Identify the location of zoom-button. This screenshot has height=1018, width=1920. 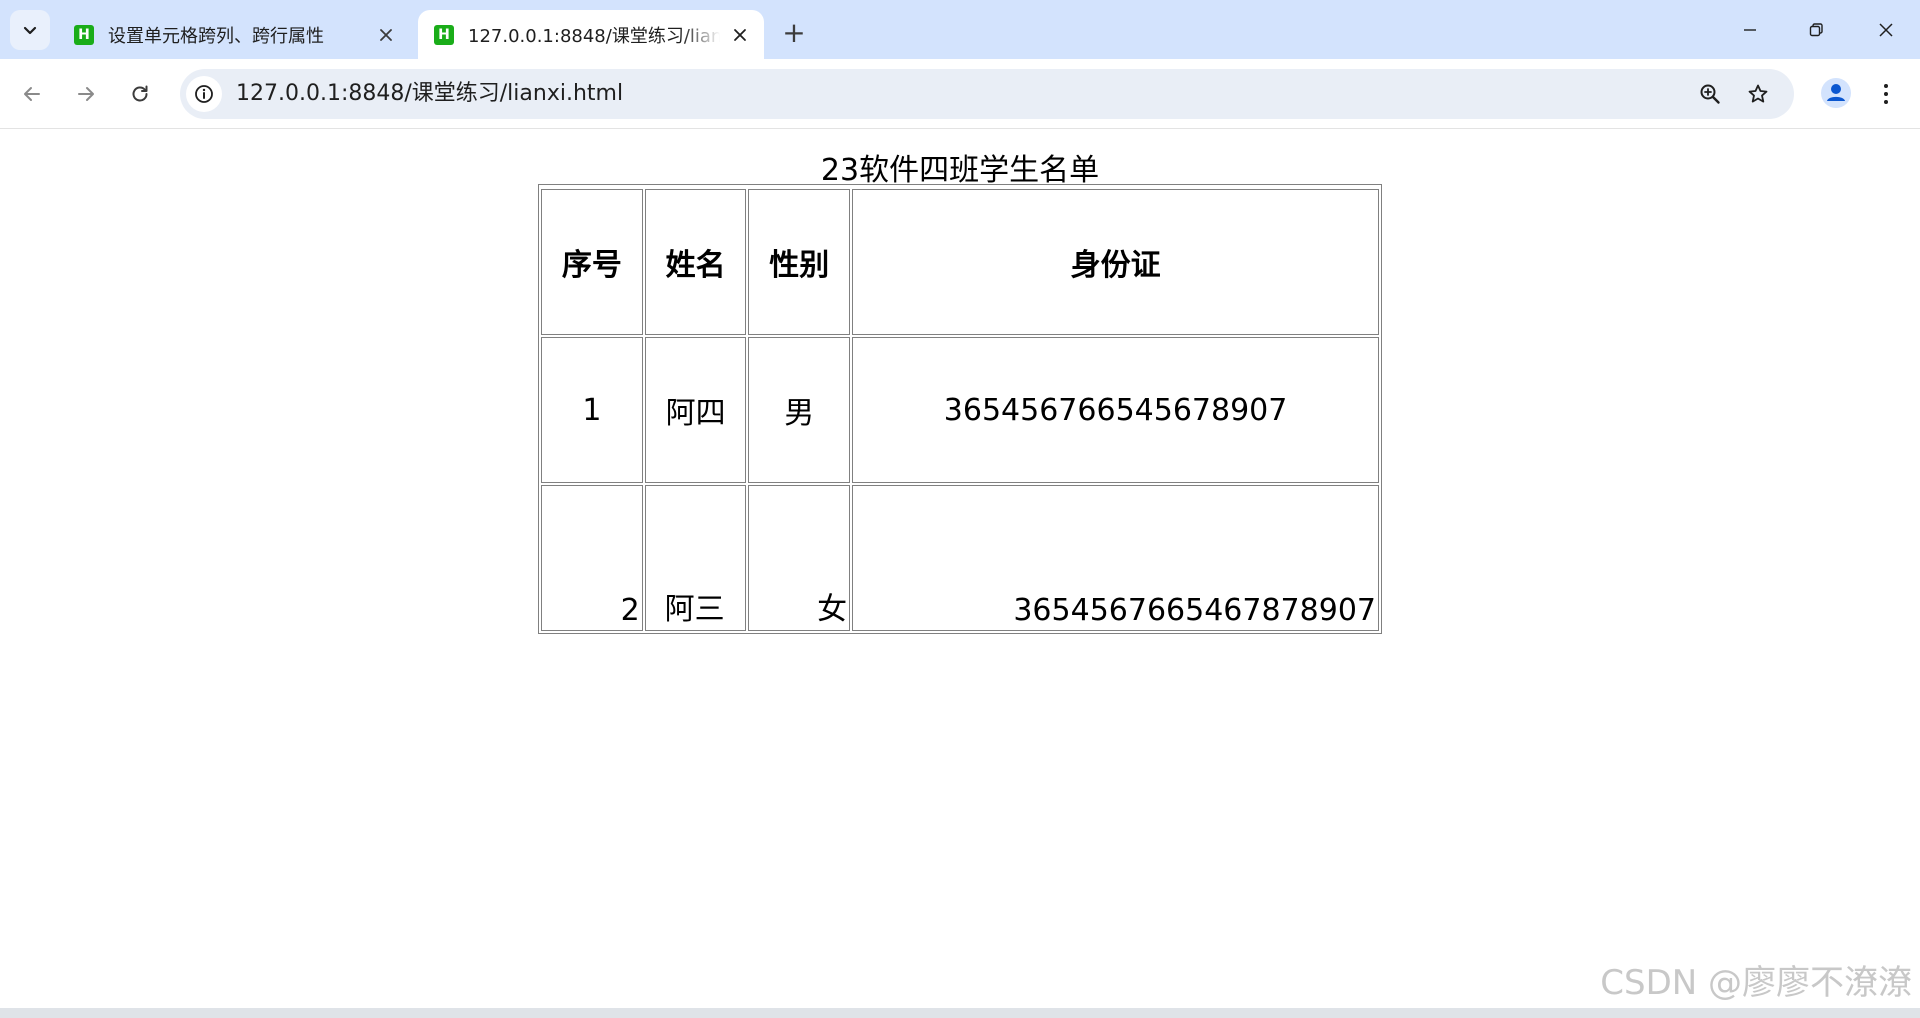
(1710, 94).